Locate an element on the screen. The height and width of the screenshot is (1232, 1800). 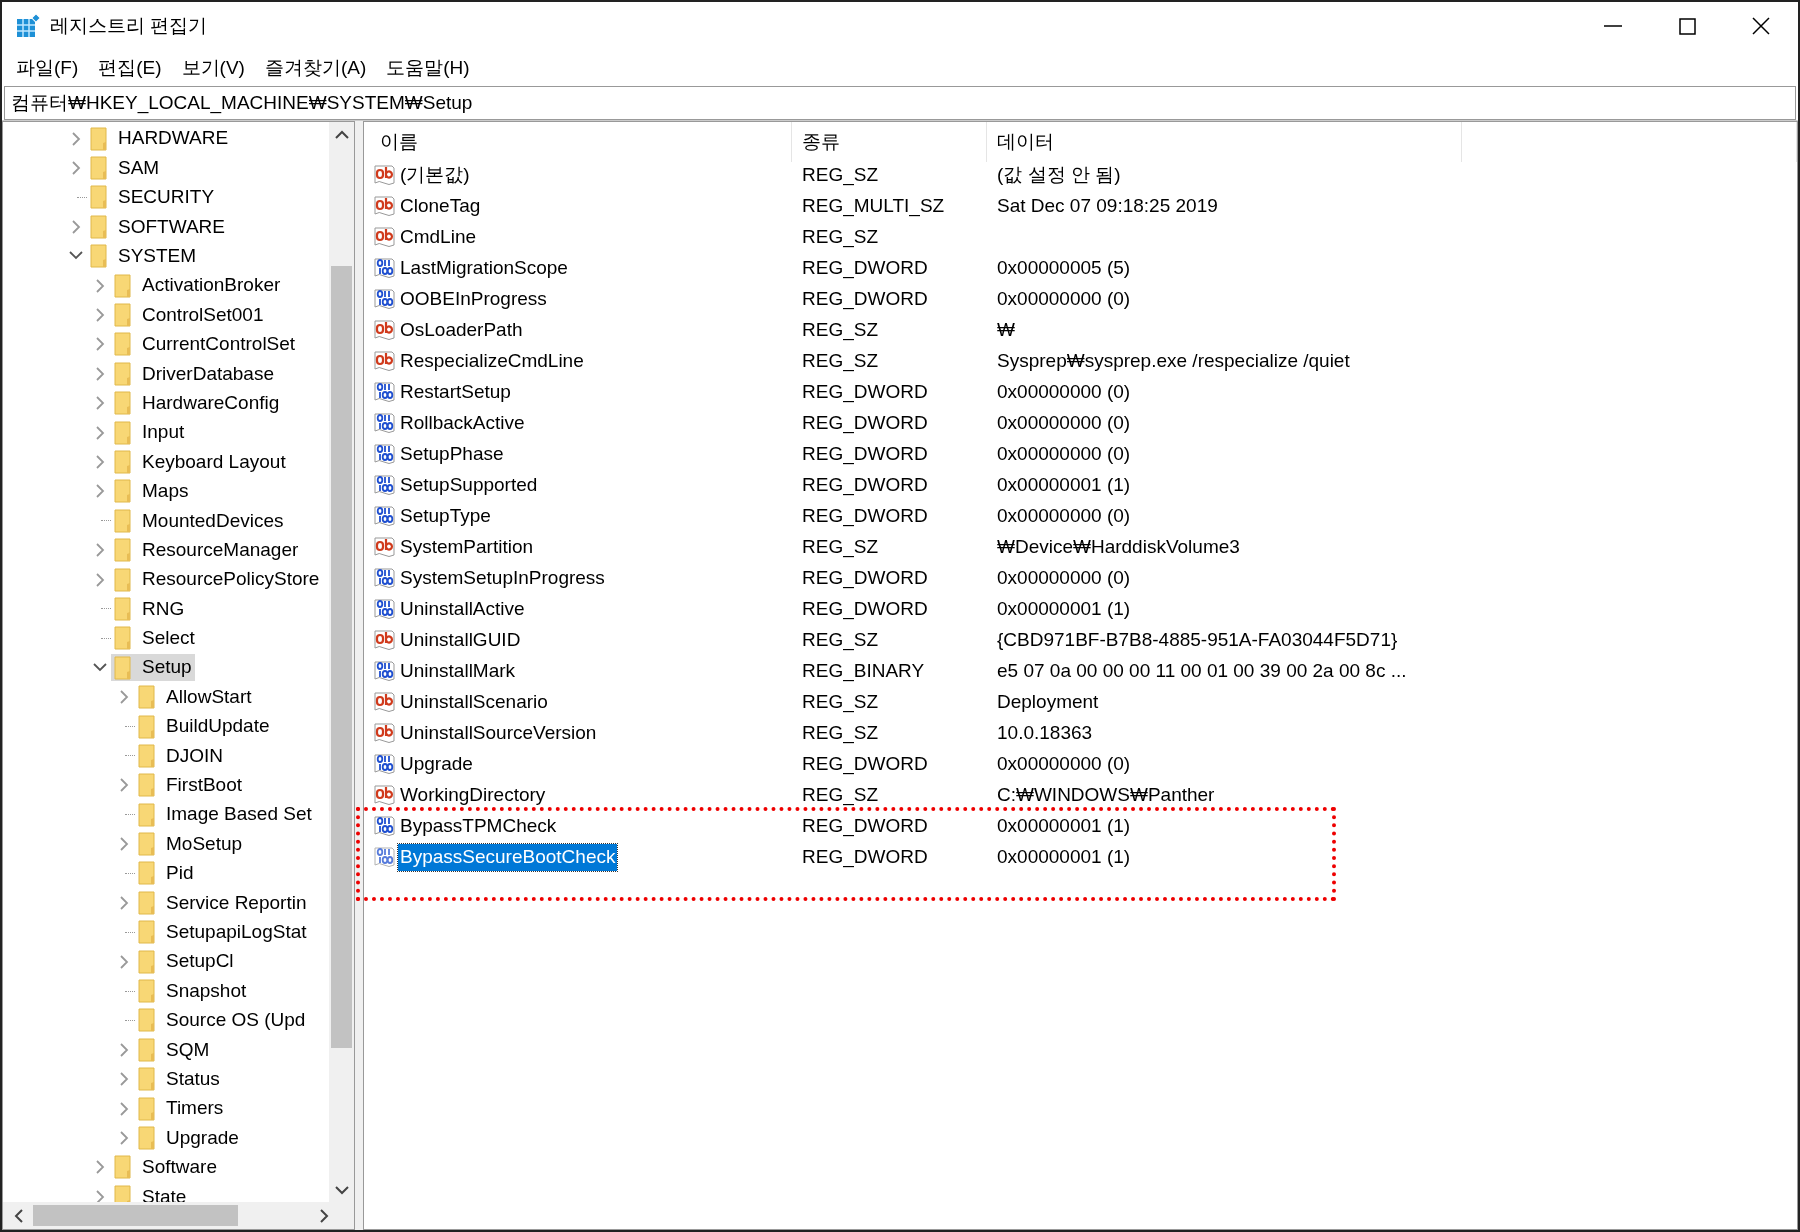
value-name: CloneTag is located at coordinates (581, 206).